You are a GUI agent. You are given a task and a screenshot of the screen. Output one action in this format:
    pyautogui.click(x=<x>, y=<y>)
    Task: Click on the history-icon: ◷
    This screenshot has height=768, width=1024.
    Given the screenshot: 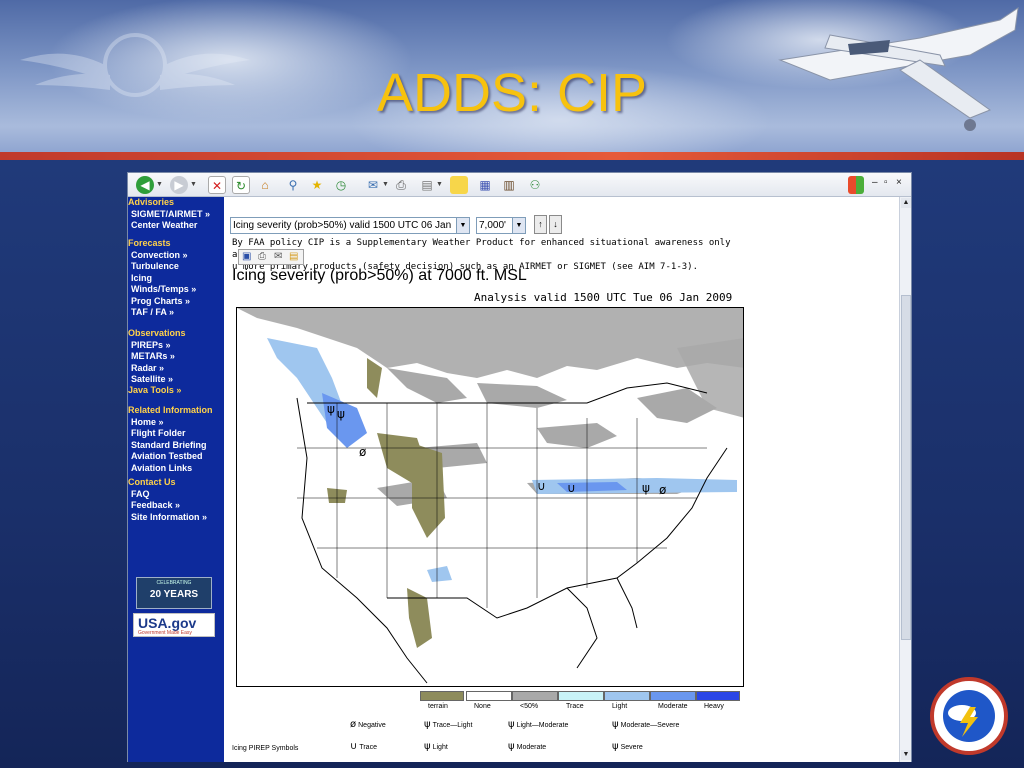 What is the action you would take?
    pyautogui.click(x=341, y=185)
    